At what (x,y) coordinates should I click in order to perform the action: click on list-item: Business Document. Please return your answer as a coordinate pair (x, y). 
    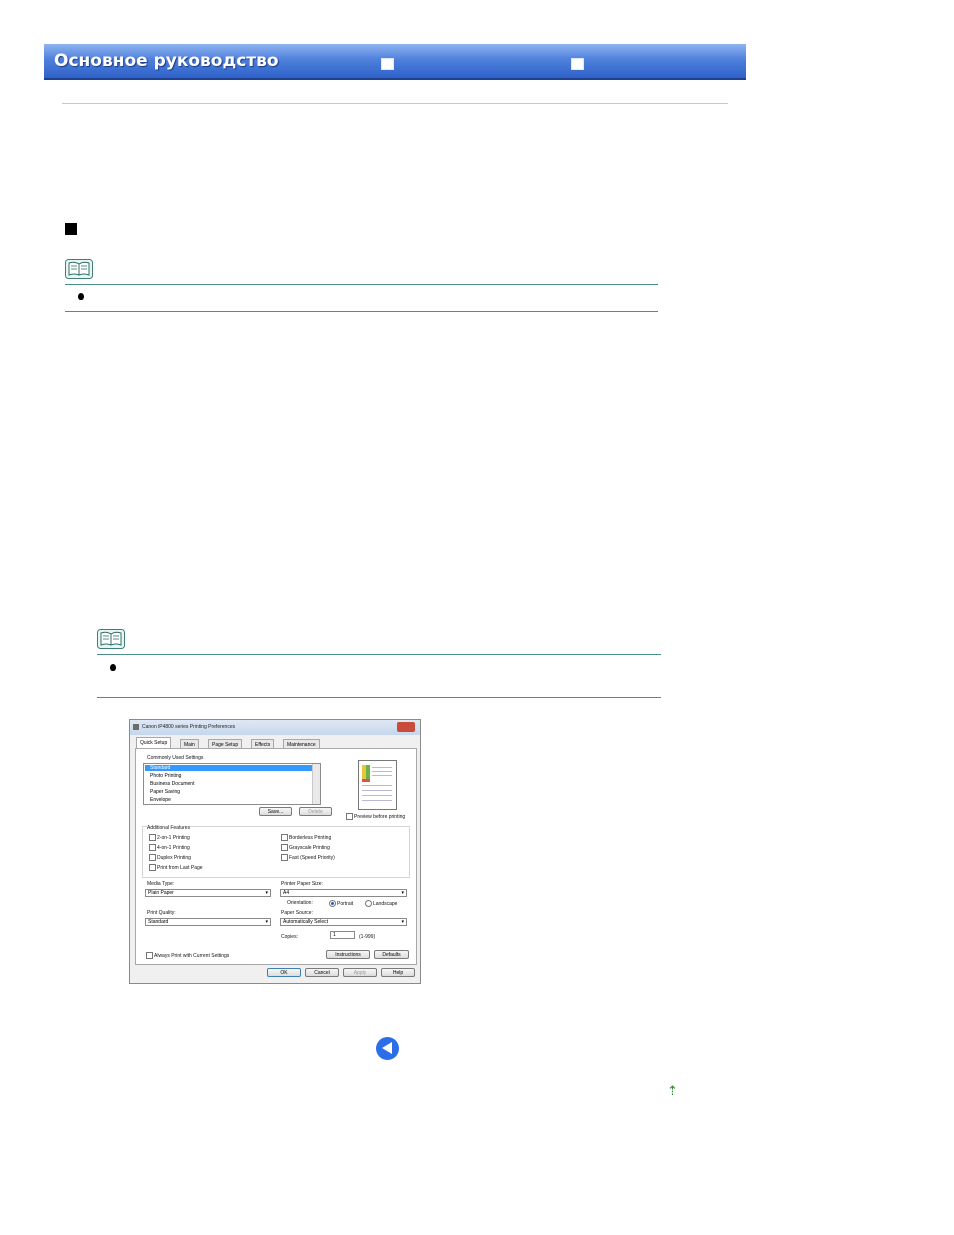
    Looking at the image, I should click on (172, 784).